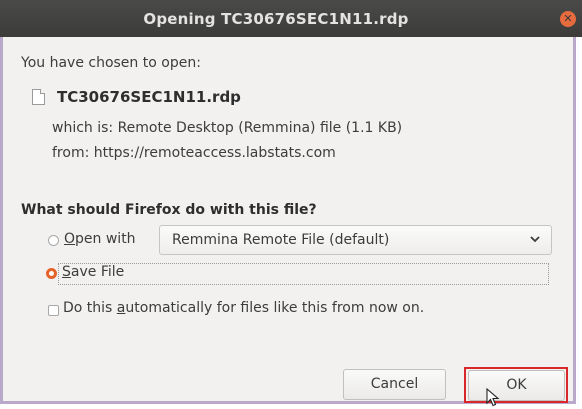 Image resolution: width=582 pixels, height=409 pixels. I want to click on open-with-label-rest: pen with, so click(105, 239).